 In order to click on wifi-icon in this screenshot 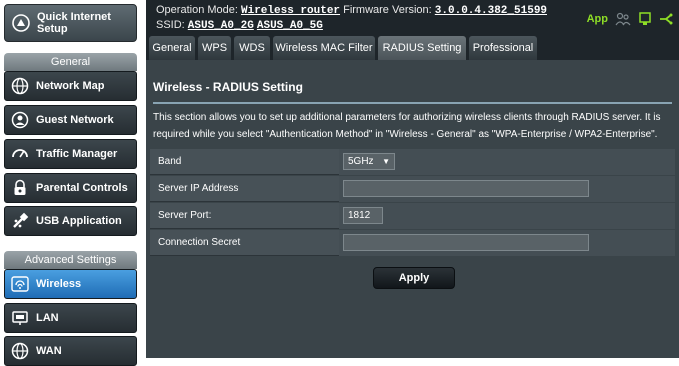, I will do `click(20, 284)`.